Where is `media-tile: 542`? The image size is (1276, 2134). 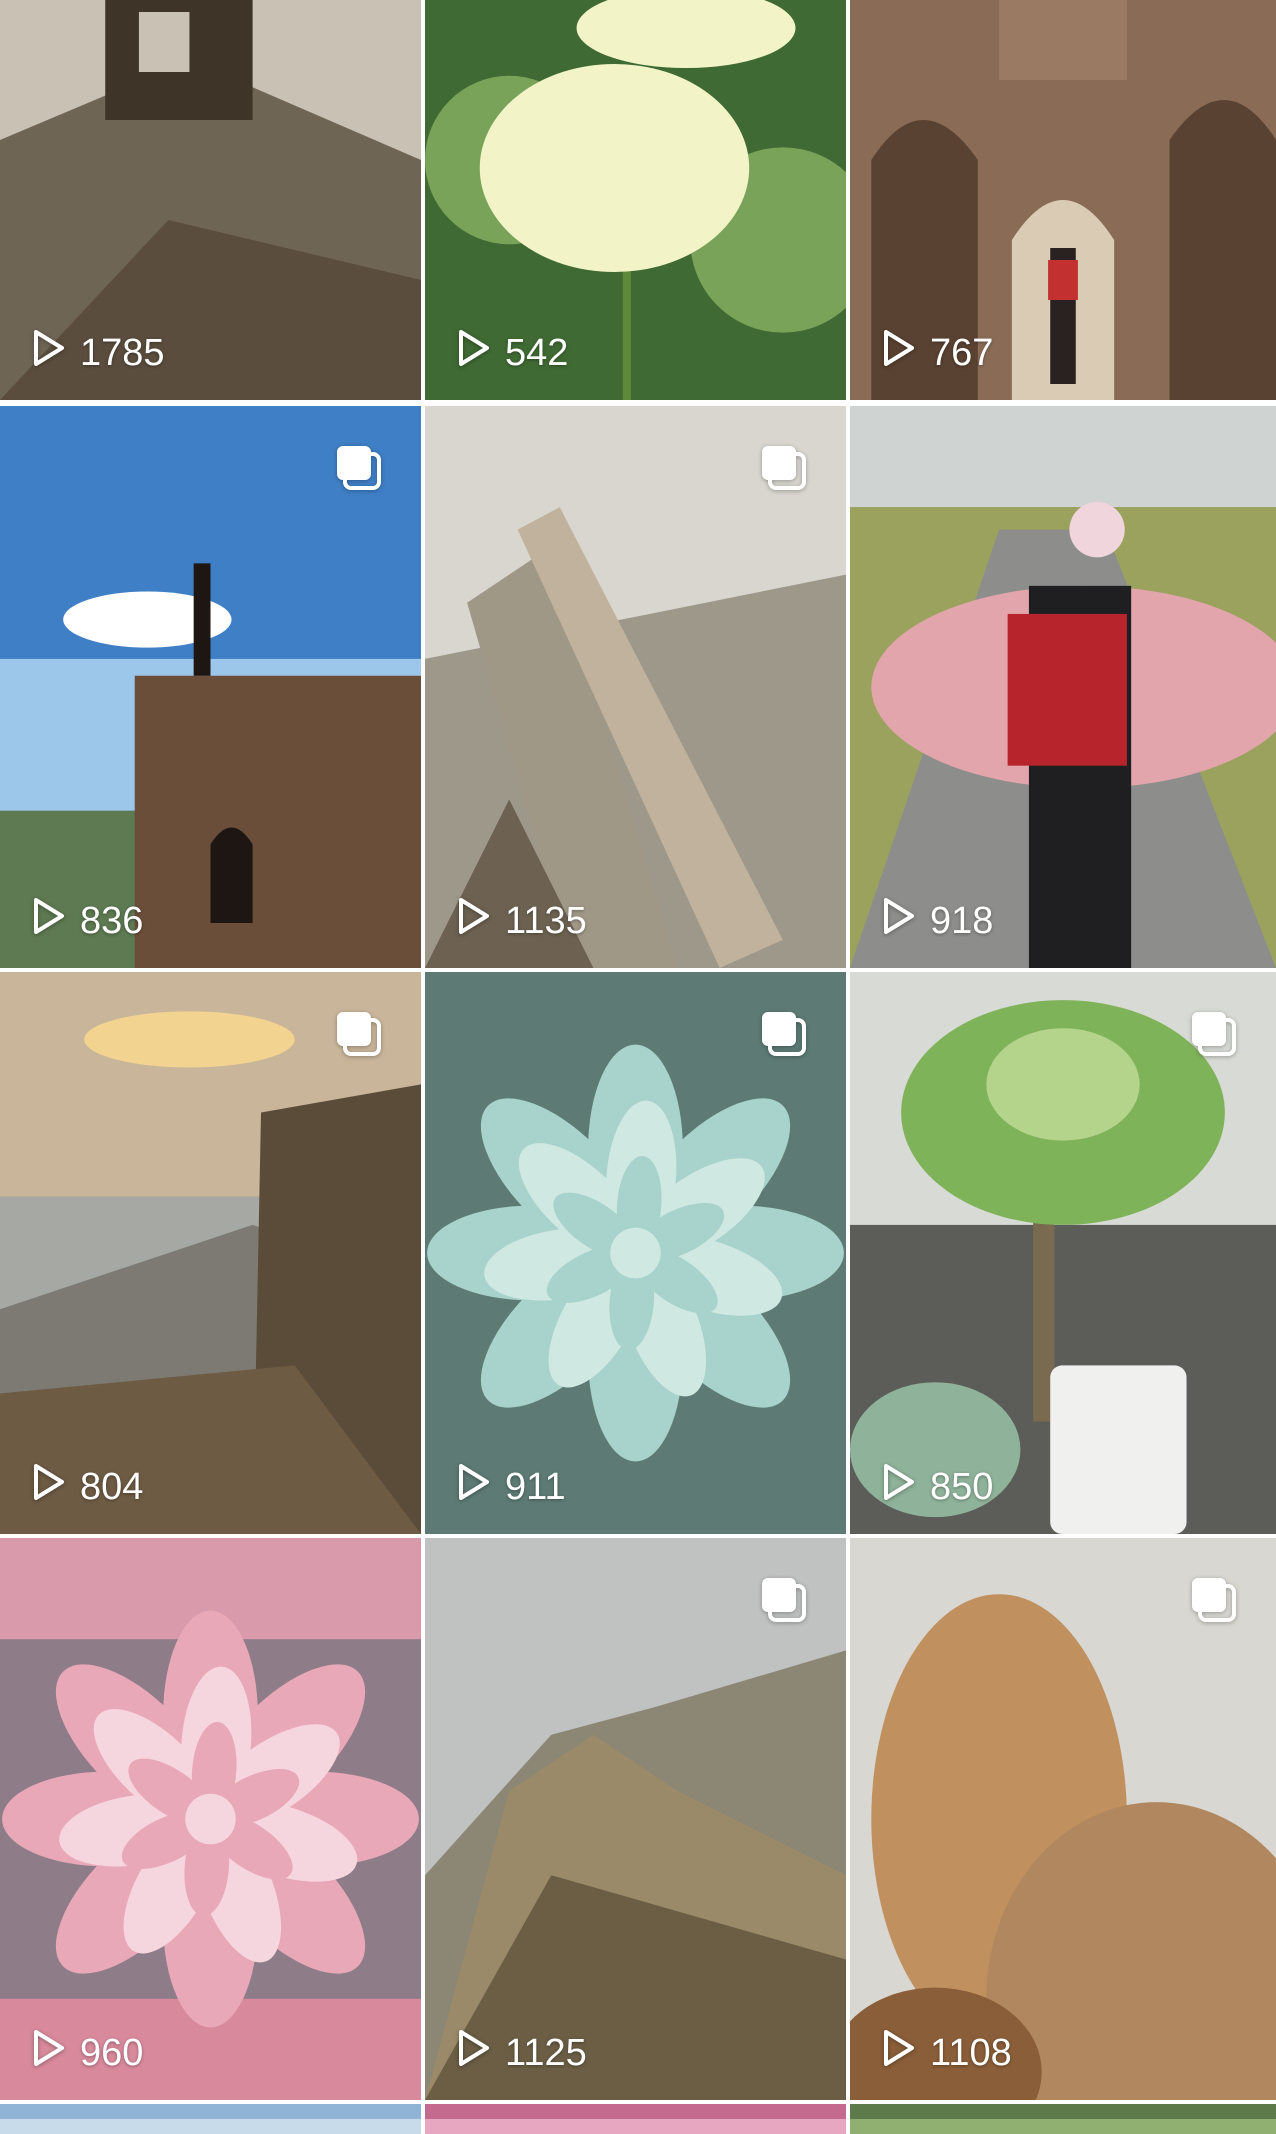
media-tile: 542 is located at coordinates (635, 200).